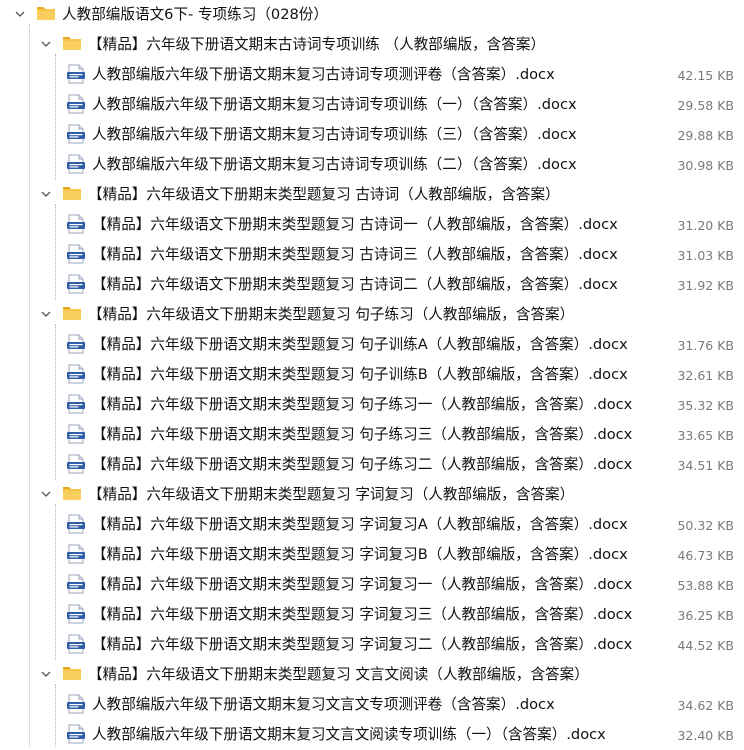 Image resolution: width=744 pixels, height=750 pixels. What do you see at coordinates (705, 255) in the screenshot?
I see `file-size: 31.03 KB` at bounding box center [705, 255].